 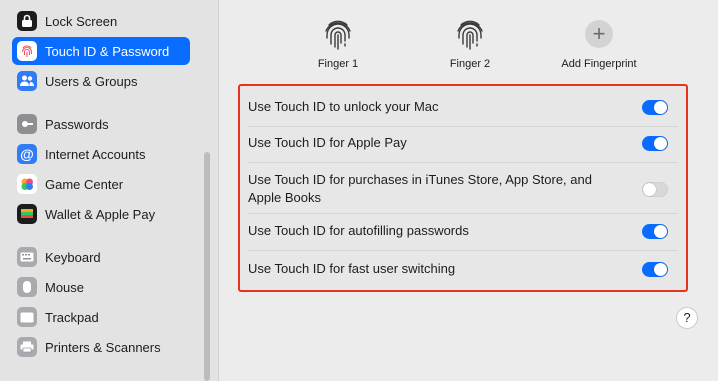 What do you see at coordinates (101, 287) in the screenshot?
I see `sidebar-item-mouse: Mouse` at bounding box center [101, 287].